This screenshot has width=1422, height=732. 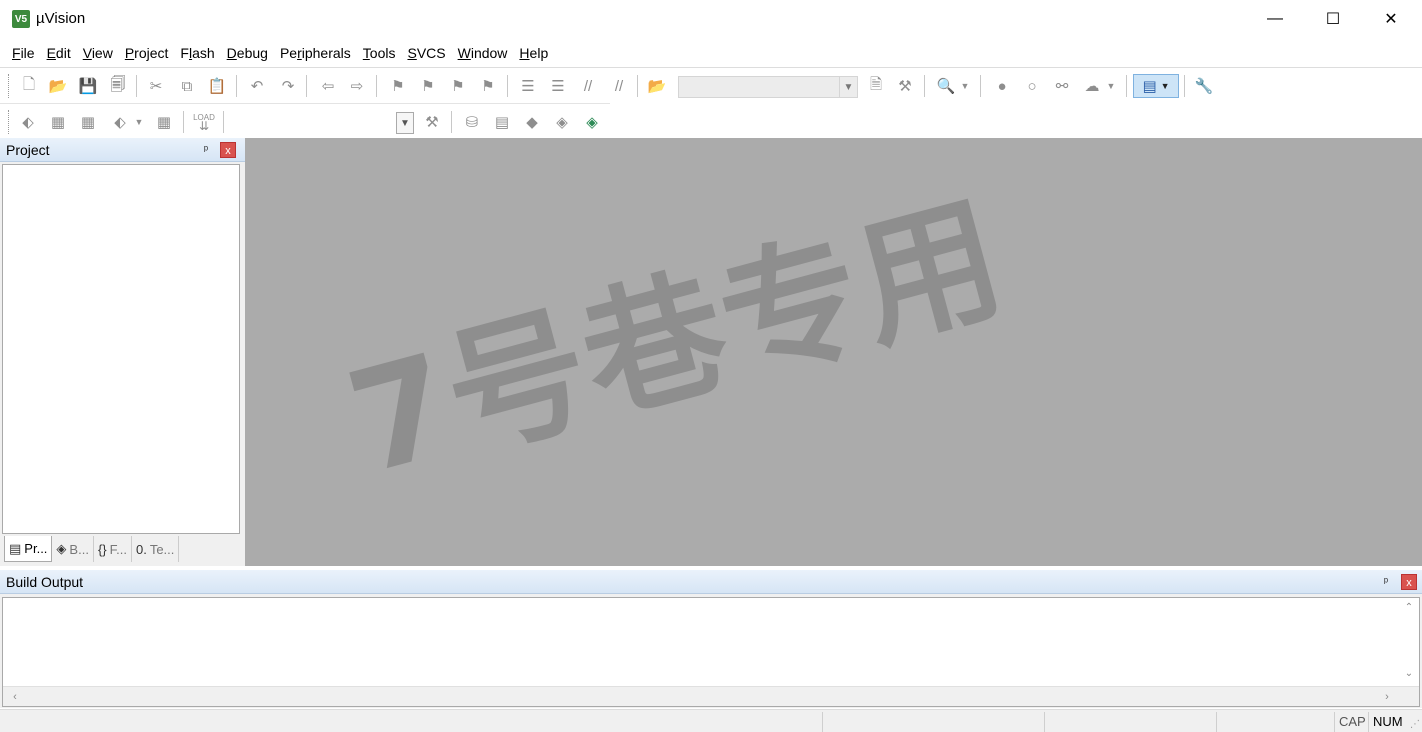 I want to click on project-tab-icon: ▤, so click(x=15, y=548).